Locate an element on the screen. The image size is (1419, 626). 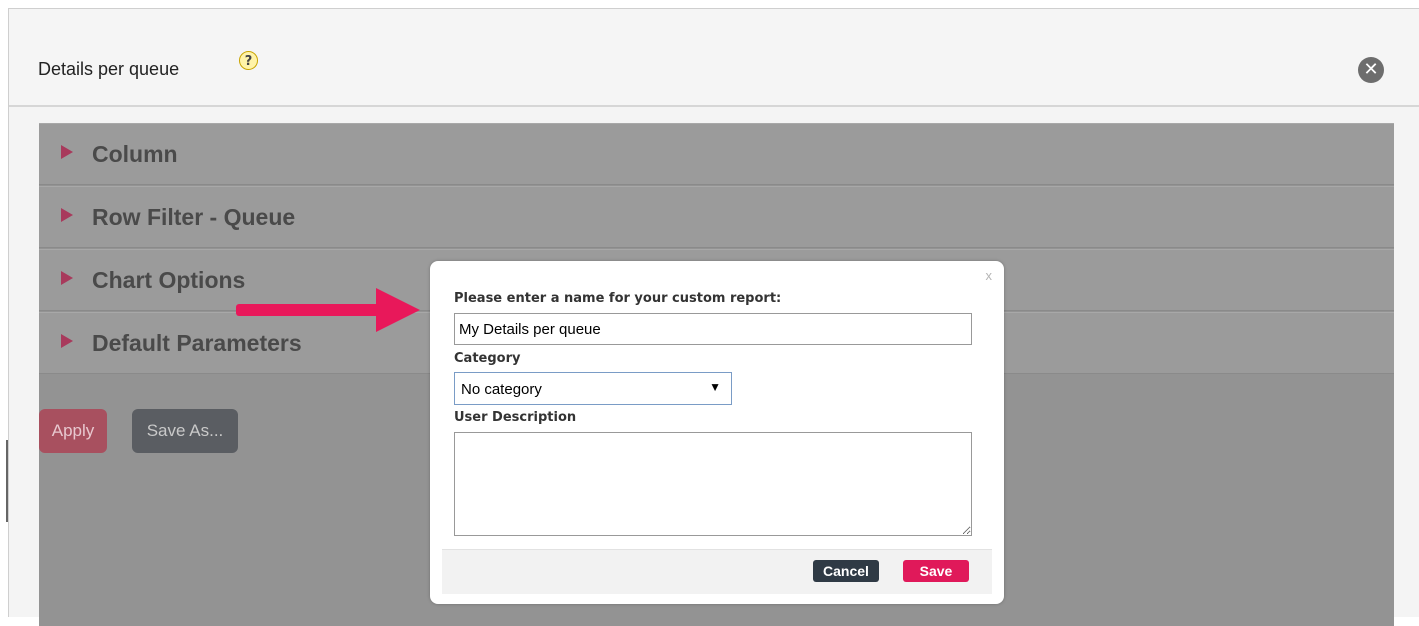
panel-title: Details per queue is located at coordinates (109, 69).